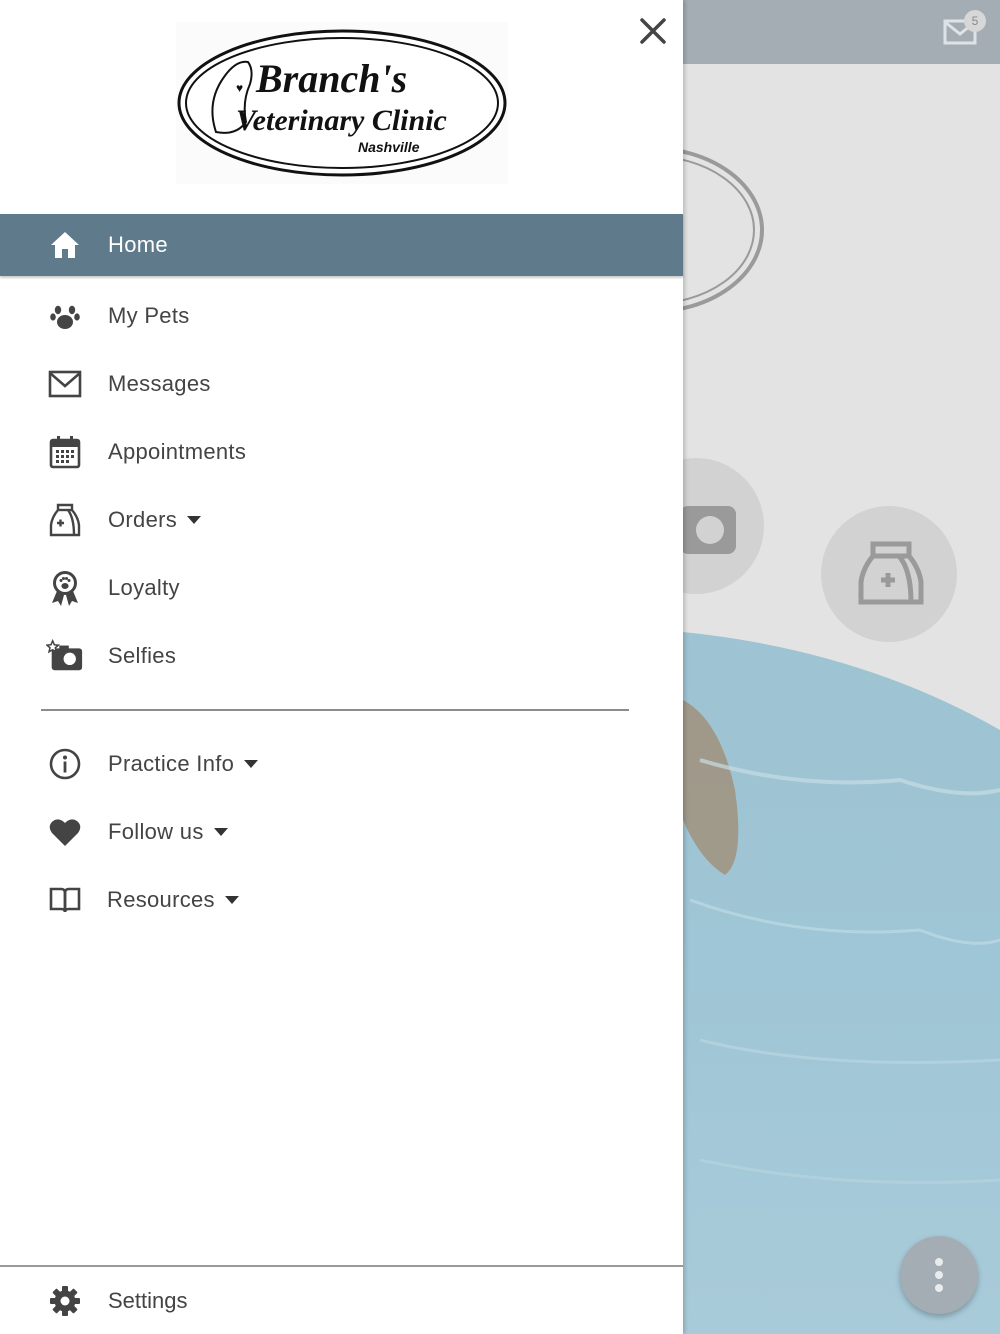  I want to click on calendar-icon, so click(65, 452).